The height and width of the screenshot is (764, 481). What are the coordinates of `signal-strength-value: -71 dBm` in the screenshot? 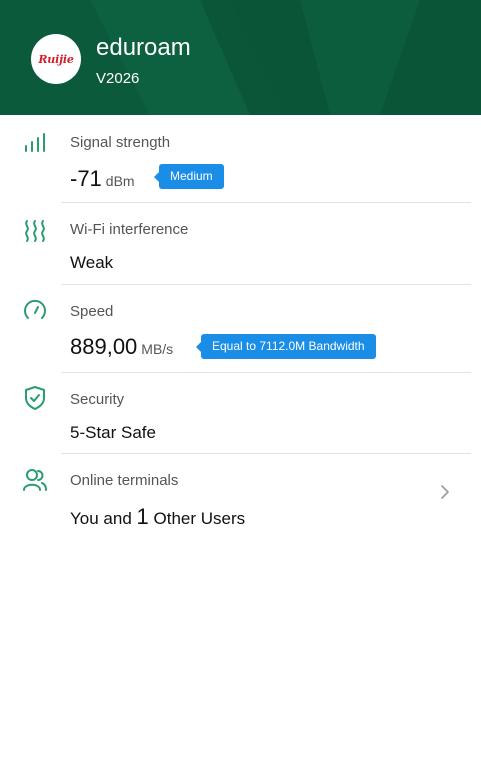 It's located at (102, 179).